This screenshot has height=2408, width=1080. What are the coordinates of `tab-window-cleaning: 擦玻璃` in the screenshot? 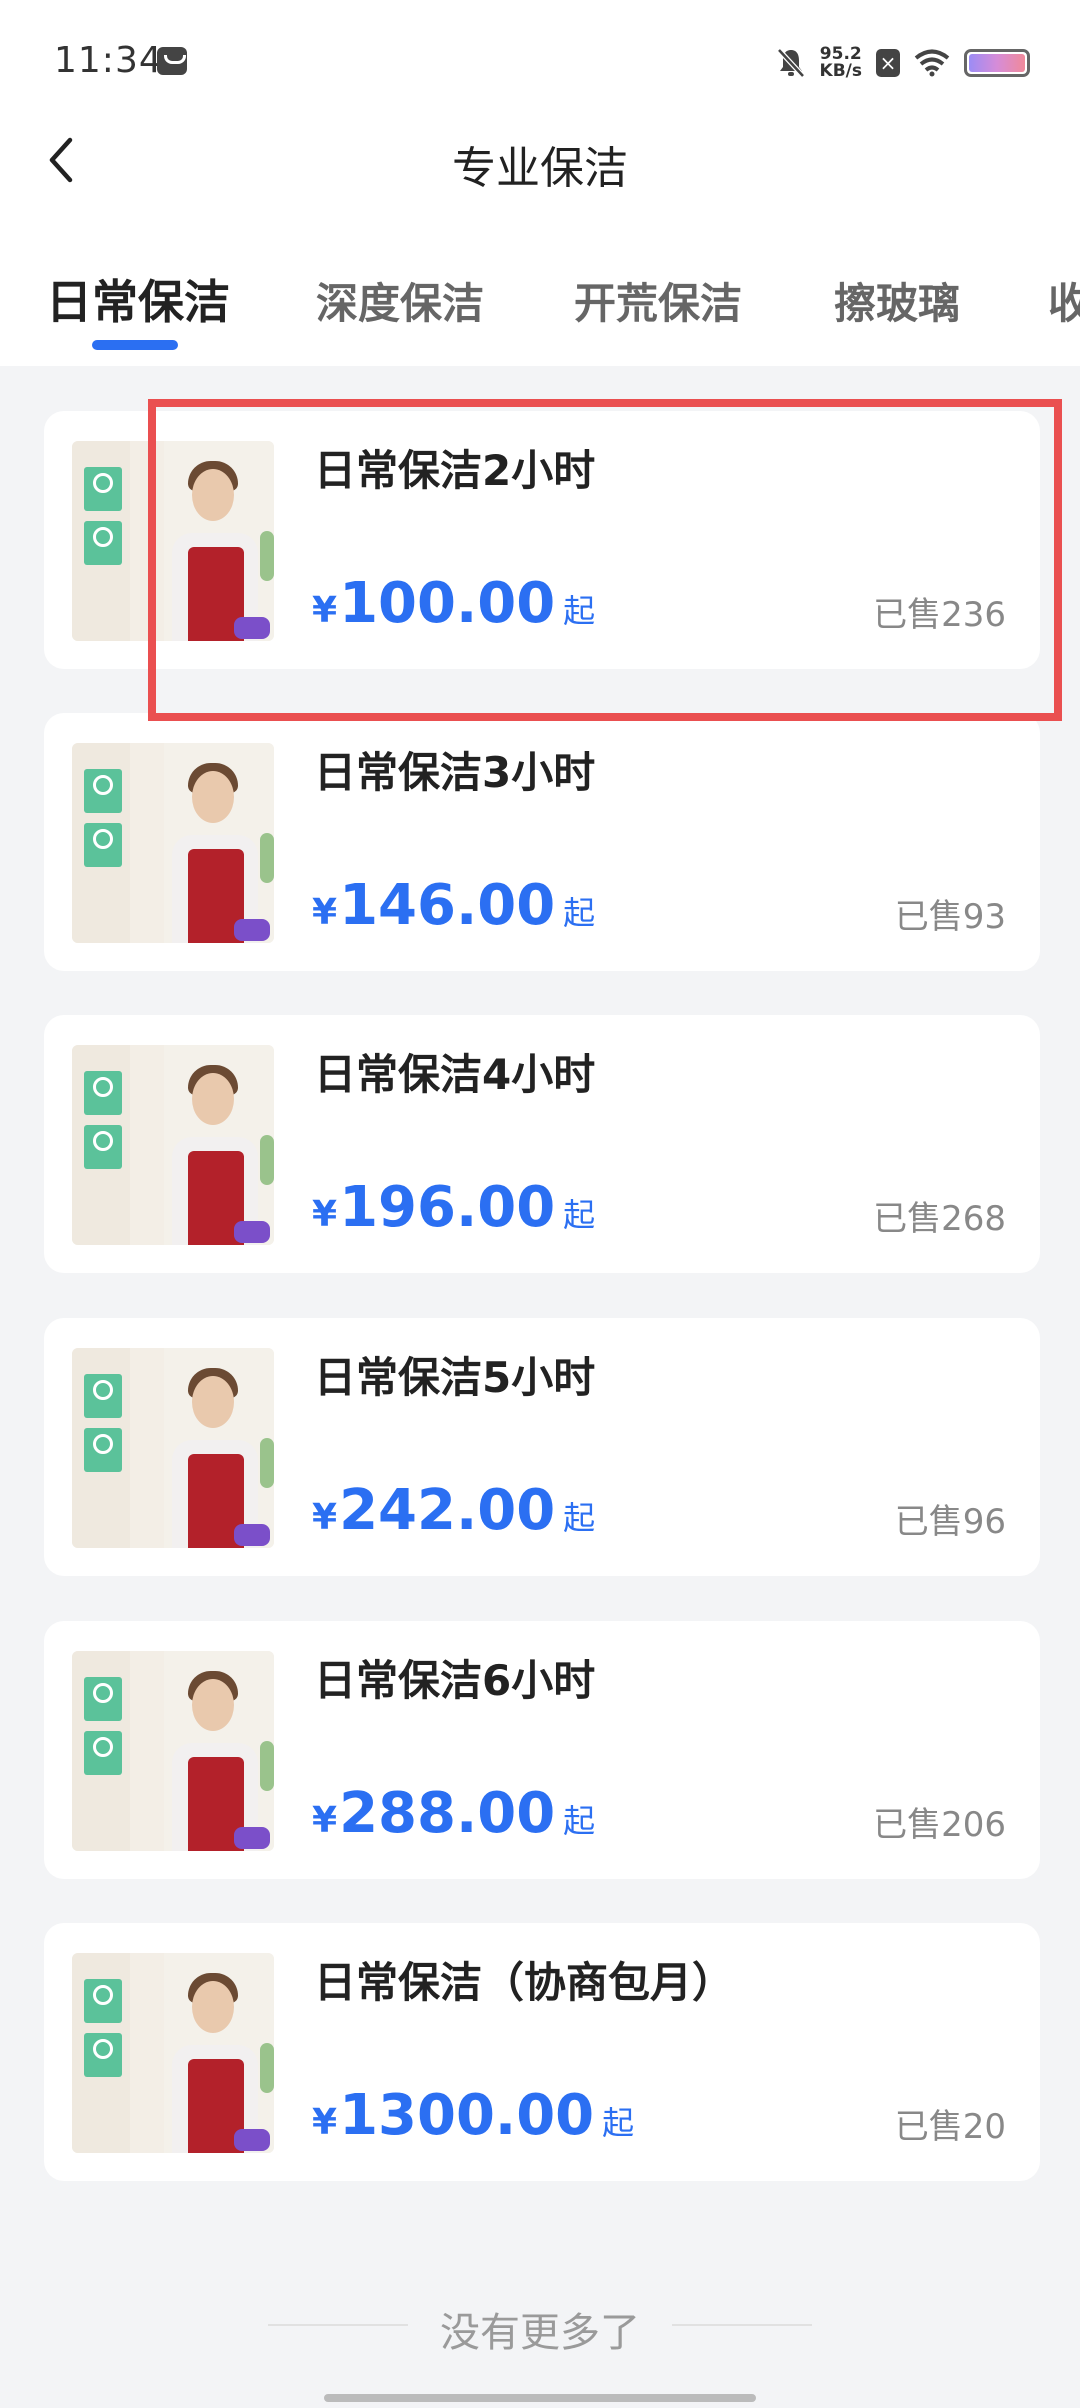 It's located at (897, 300).